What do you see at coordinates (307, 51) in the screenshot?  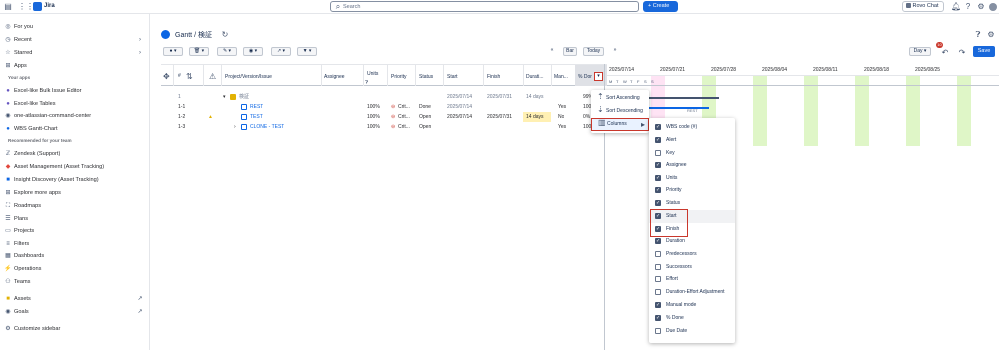 I see `filter-button: ▼ ▾` at bounding box center [307, 51].